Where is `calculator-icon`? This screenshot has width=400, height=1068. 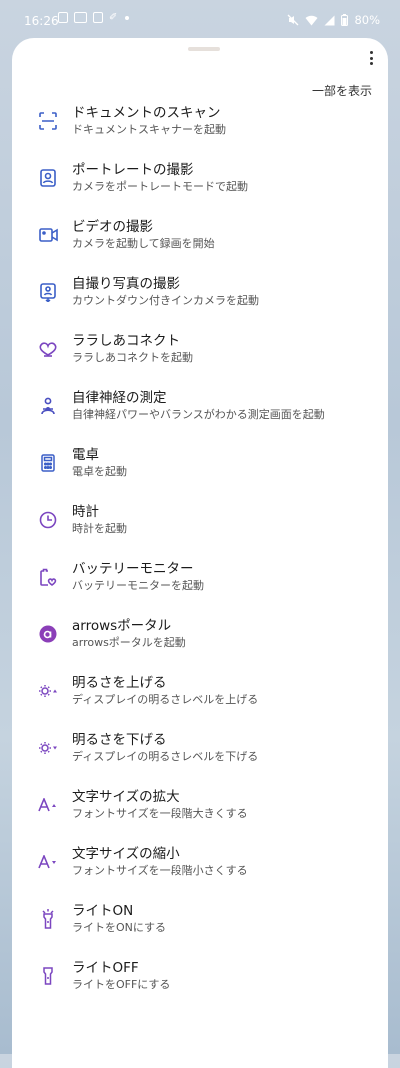
calculator-icon is located at coordinates (48, 463).